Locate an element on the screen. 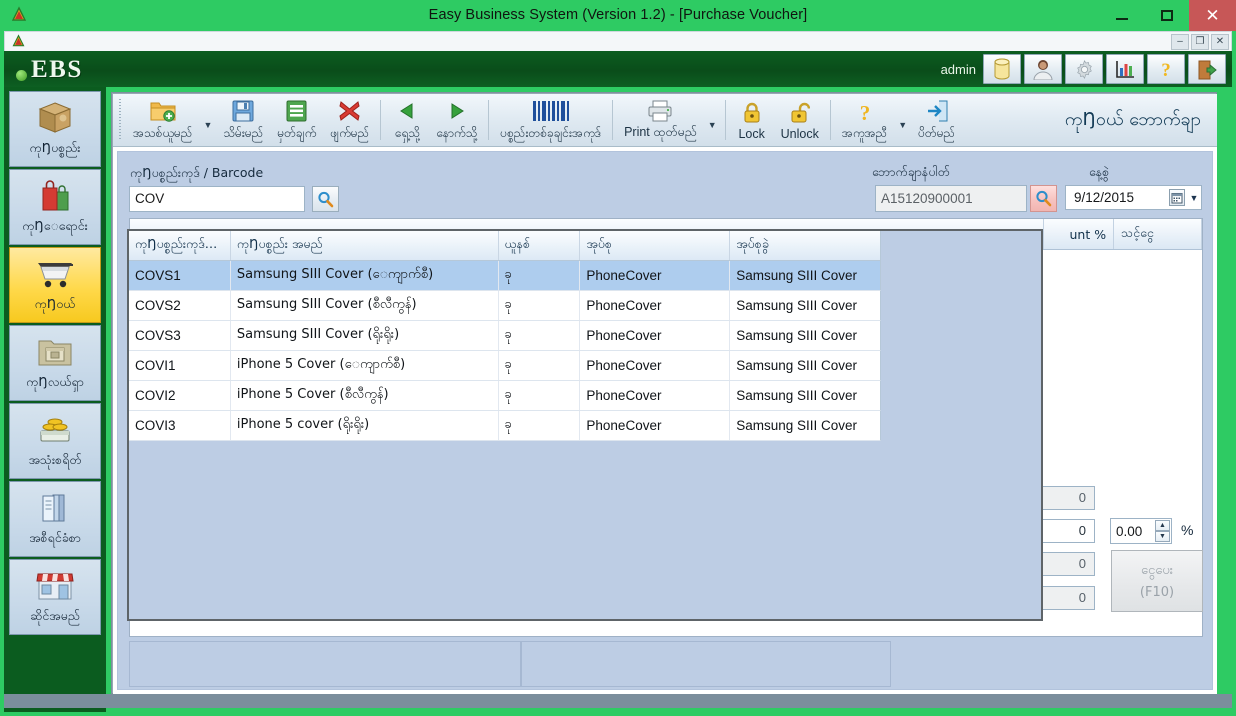 The image size is (1236, 716). app-header: EBS admin ? is located at coordinates (618, 69).